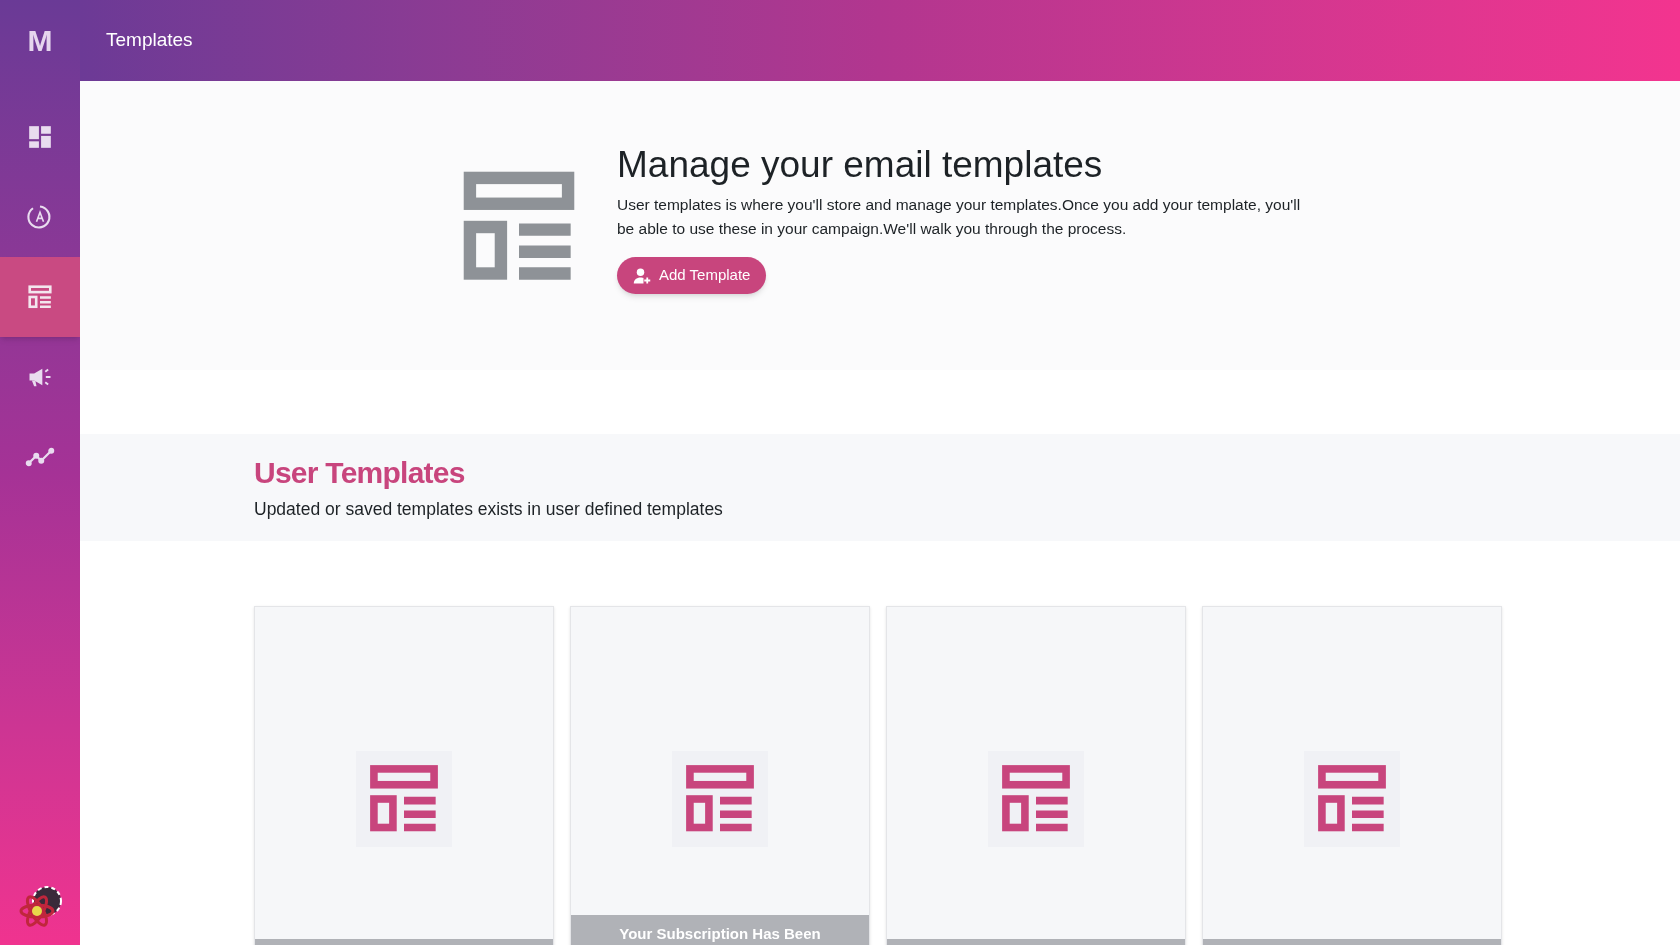 The width and height of the screenshot is (1680, 945). I want to click on template-icon, so click(40, 297).